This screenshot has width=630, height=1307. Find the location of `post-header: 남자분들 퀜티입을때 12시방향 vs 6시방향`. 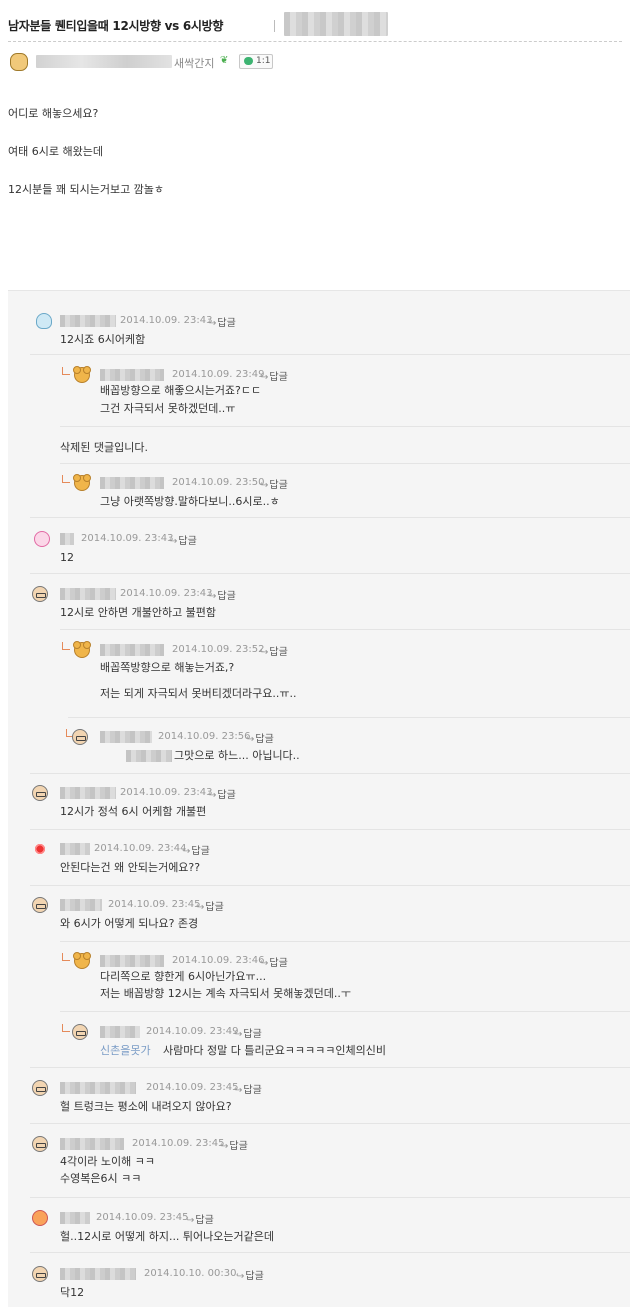

post-header: 남자분들 퀜티입을때 12시방향 vs 6시방향 is located at coordinates (315, 25).